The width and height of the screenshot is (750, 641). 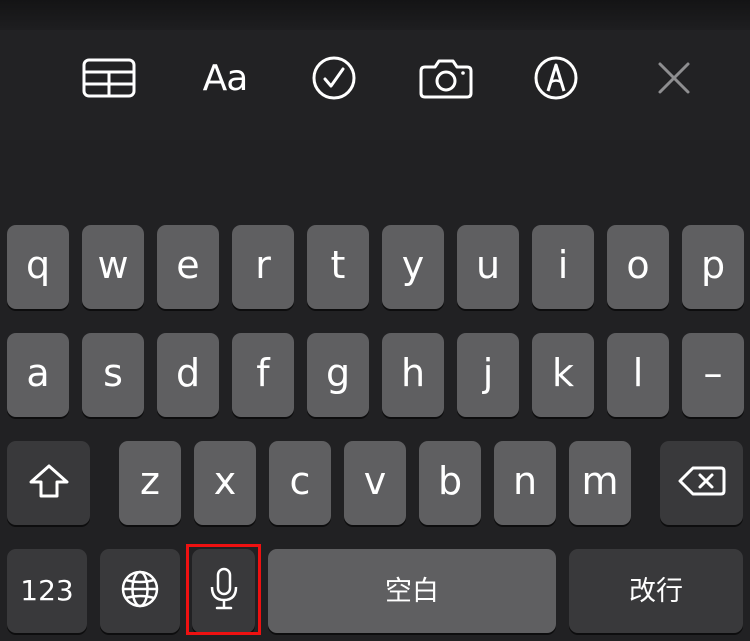 What do you see at coordinates (413, 375) in the screenshot?
I see `key-h: h` at bounding box center [413, 375].